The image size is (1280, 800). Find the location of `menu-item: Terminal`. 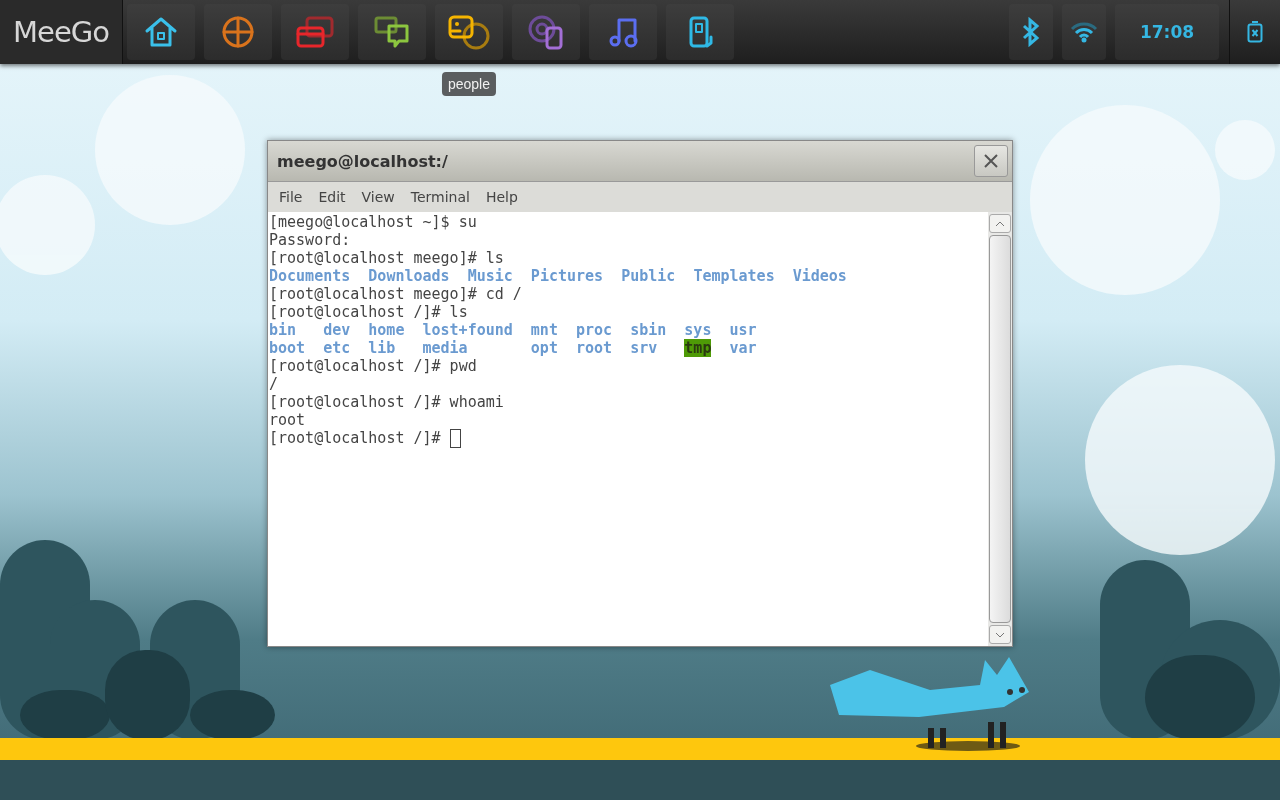

menu-item: Terminal is located at coordinates (440, 197).